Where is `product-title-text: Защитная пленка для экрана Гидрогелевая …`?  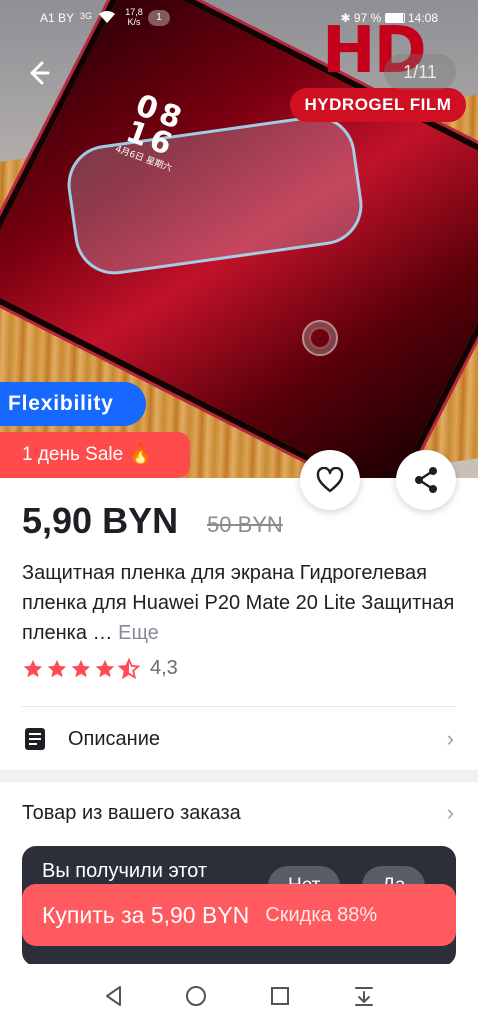 product-title-text: Защитная пленка для экрана Гидрогелевая … is located at coordinates (238, 603).